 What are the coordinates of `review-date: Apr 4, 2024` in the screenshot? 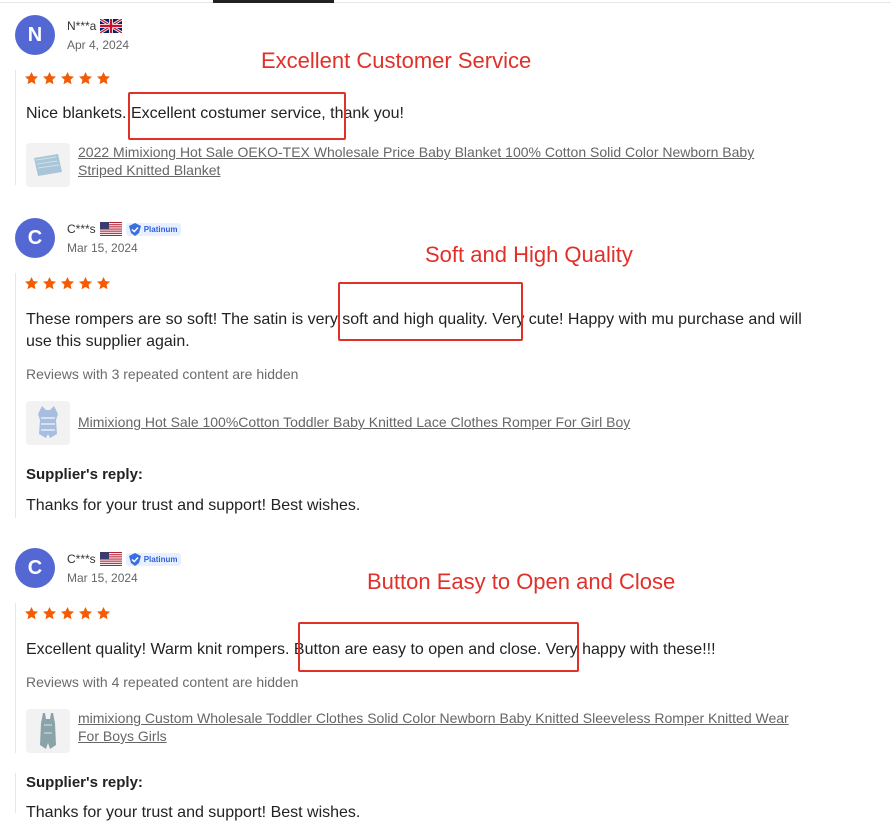 It's located at (98, 45).